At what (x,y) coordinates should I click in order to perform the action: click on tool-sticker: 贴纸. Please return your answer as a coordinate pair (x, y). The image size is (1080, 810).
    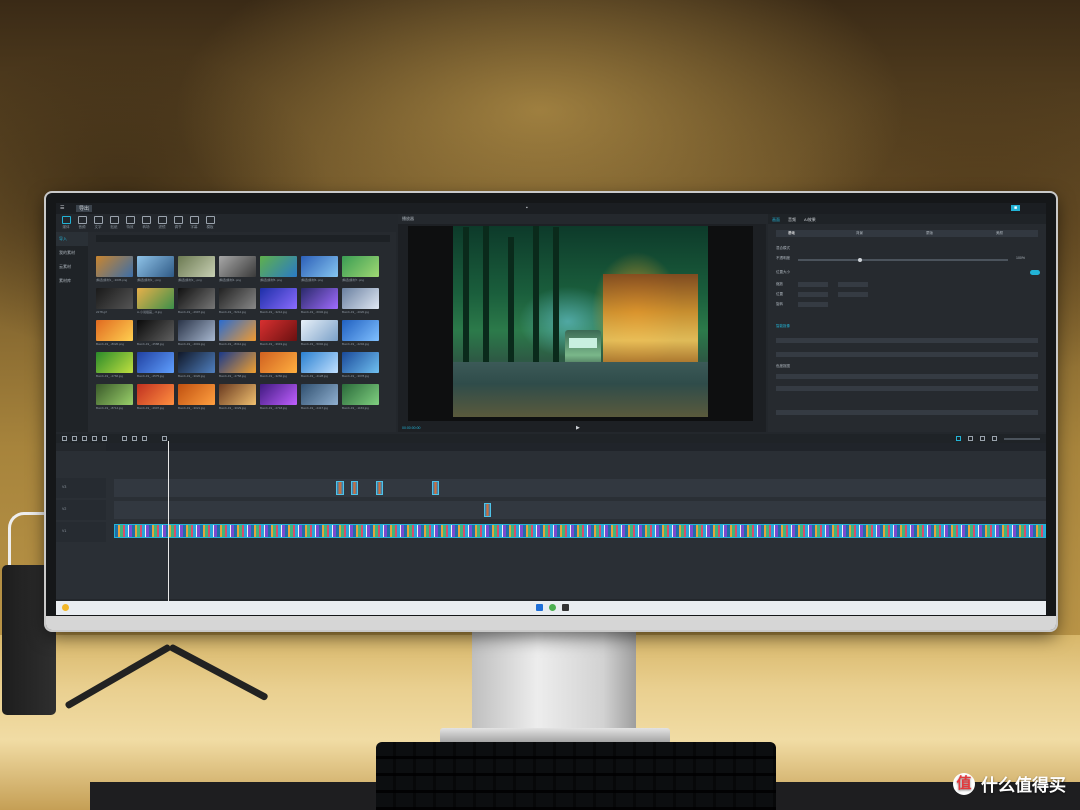
    Looking at the image, I should click on (114, 223).